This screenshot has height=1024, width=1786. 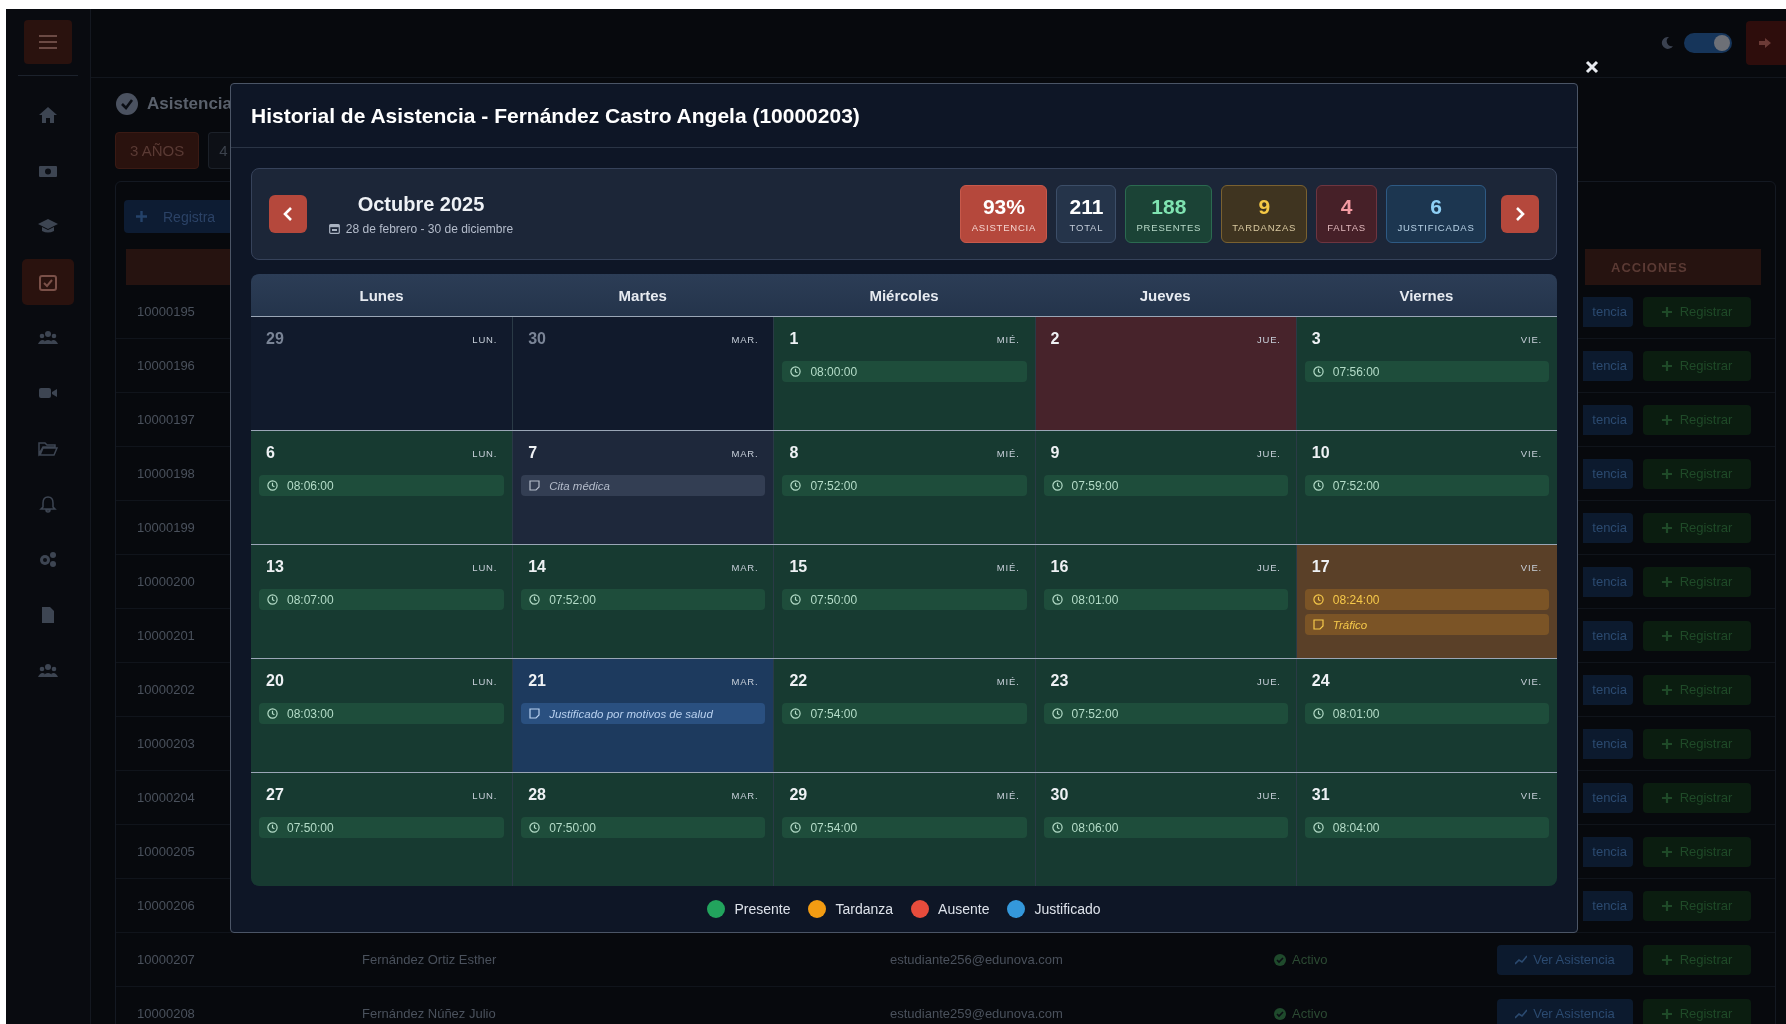 What do you see at coordinates (1426, 829) in the screenshot?
I see `day-cell: 31 VIE. 08:04:00` at bounding box center [1426, 829].